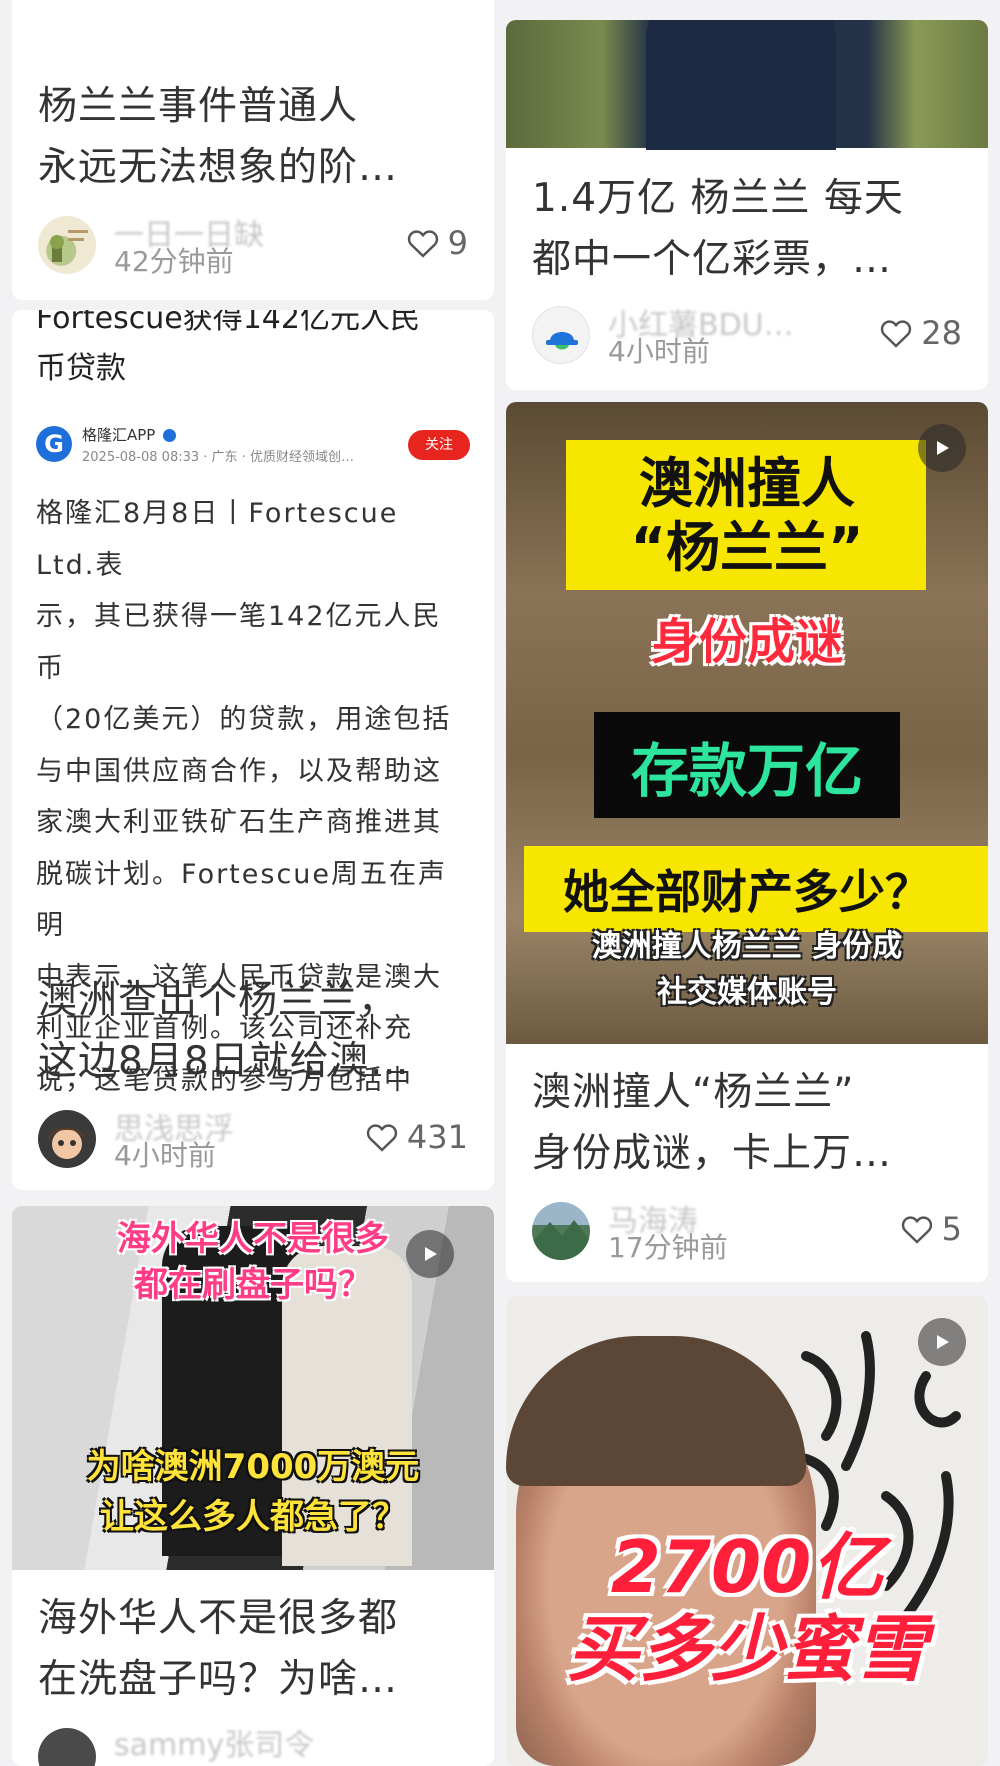  What do you see at coordinates (253, 249) in the screenshot?
I see `note-meta: 一日一日缺 42分钟前 9` at bounding box center [253, 249].